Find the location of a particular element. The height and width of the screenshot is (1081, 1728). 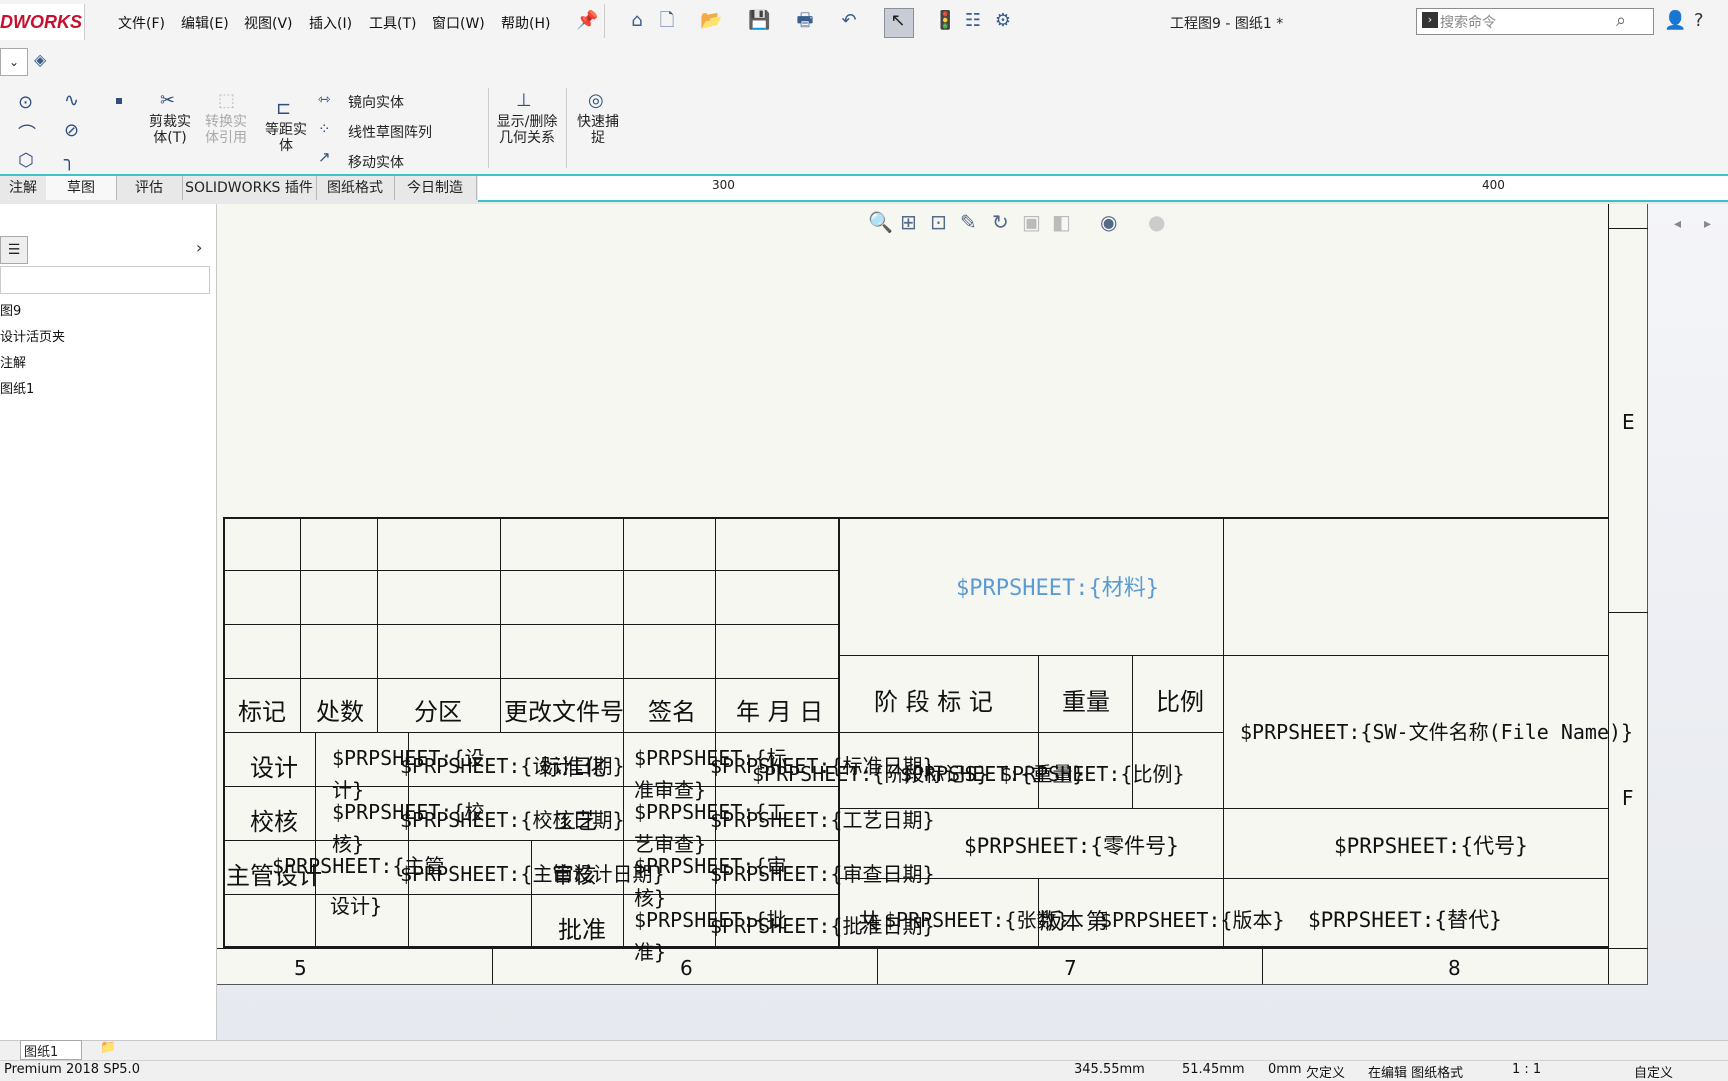

mirror-entities-button: 镜向实体 is located at coordinates (376, 102).